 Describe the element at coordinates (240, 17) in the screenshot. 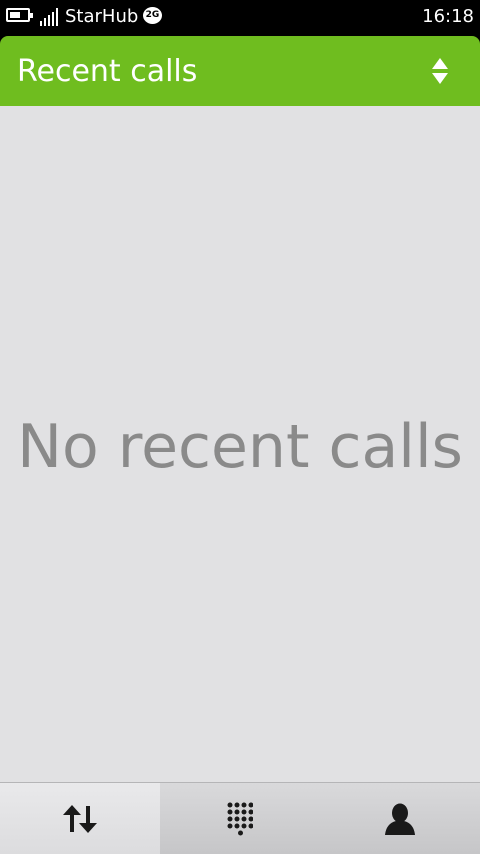

I see `status-bar: StarHub 2G 16:18` at that location.